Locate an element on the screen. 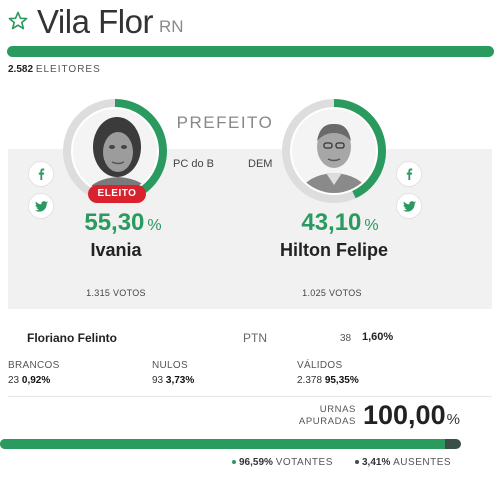  candidate-2-avatar-ring is located at coordinates (334, 153).